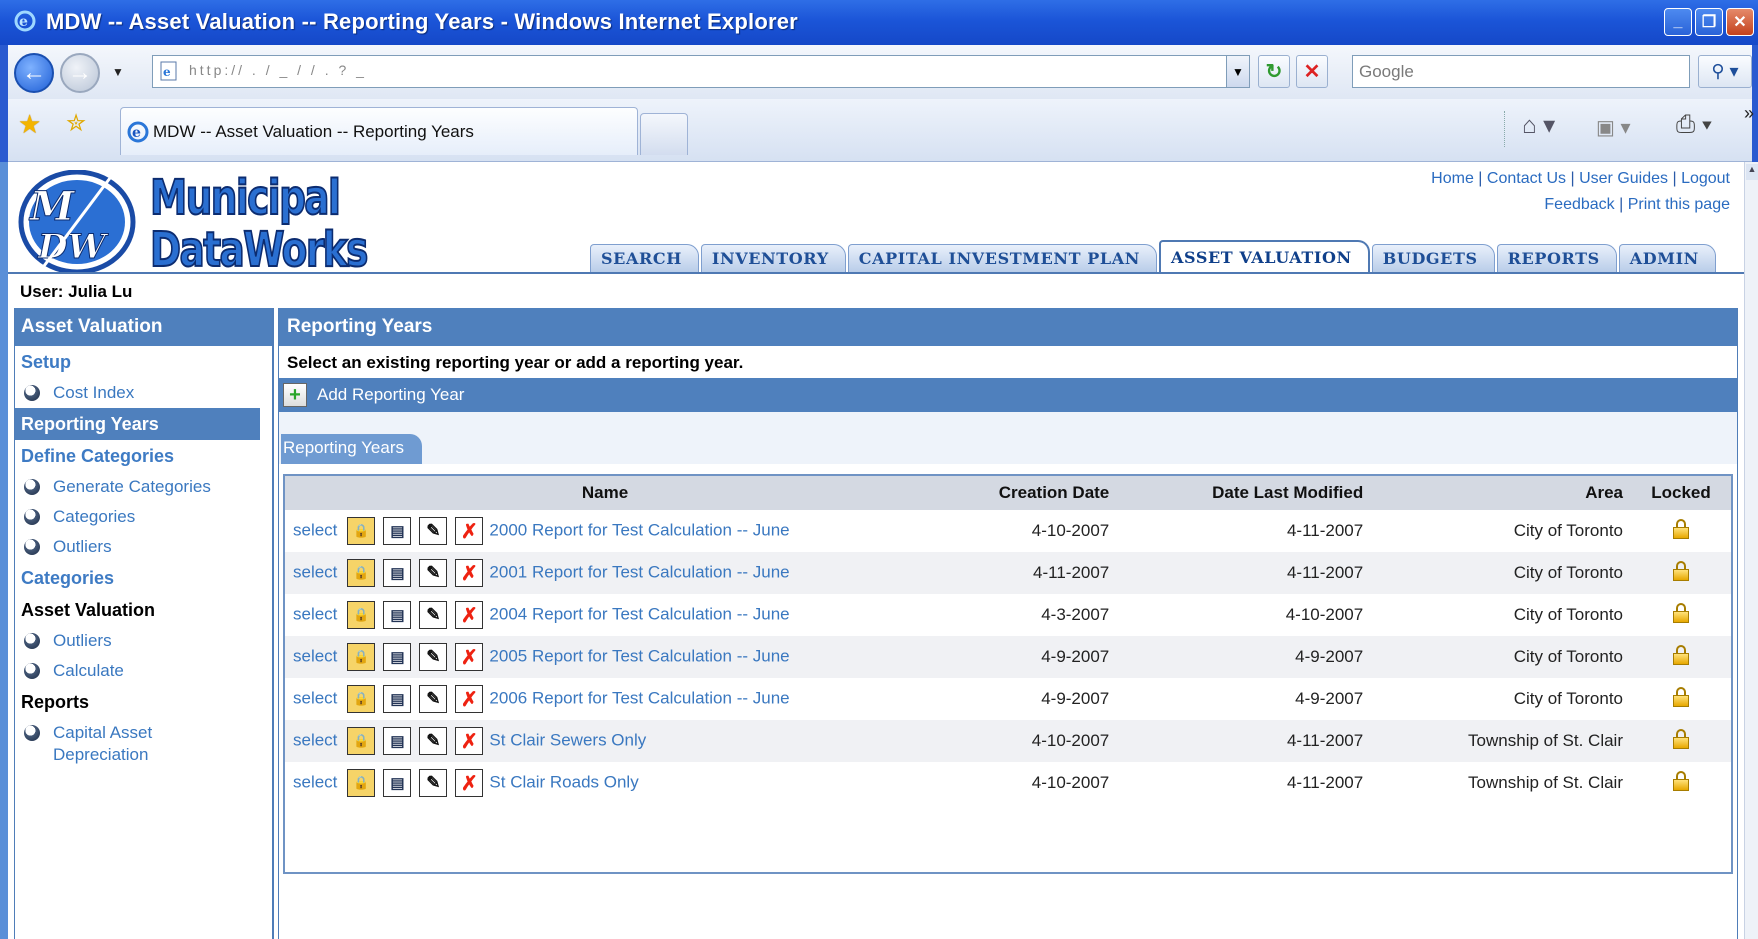  Describe the element at coordinates (773, 258) in the screenshot. I see `tab-inventory: INVENTORY` at that location.